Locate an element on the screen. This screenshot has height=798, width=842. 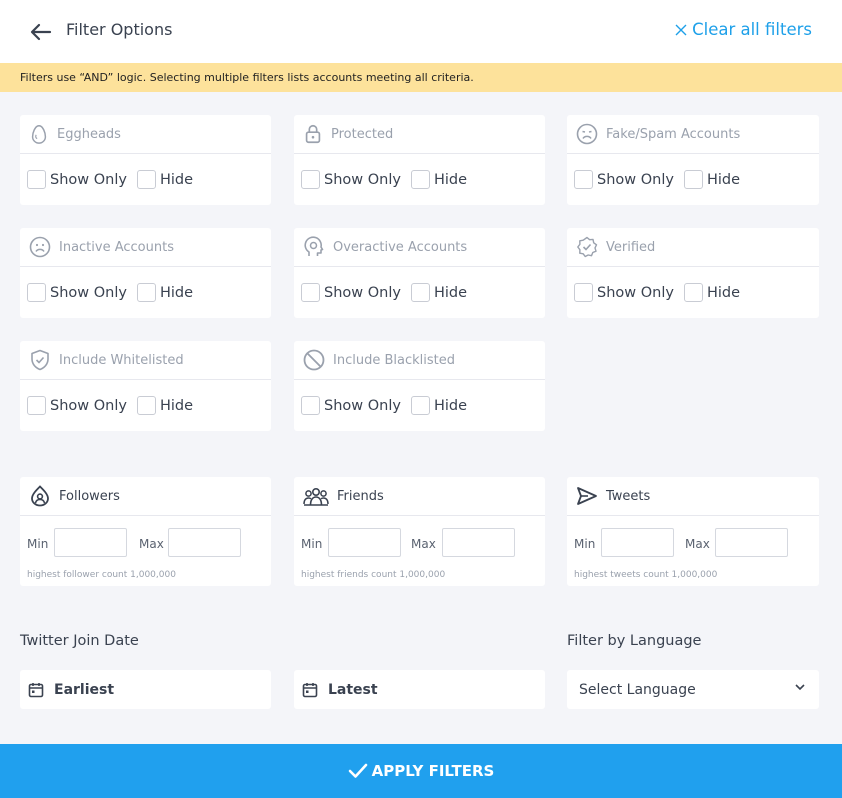
friends-max-input is located at coordinates (478, 542).